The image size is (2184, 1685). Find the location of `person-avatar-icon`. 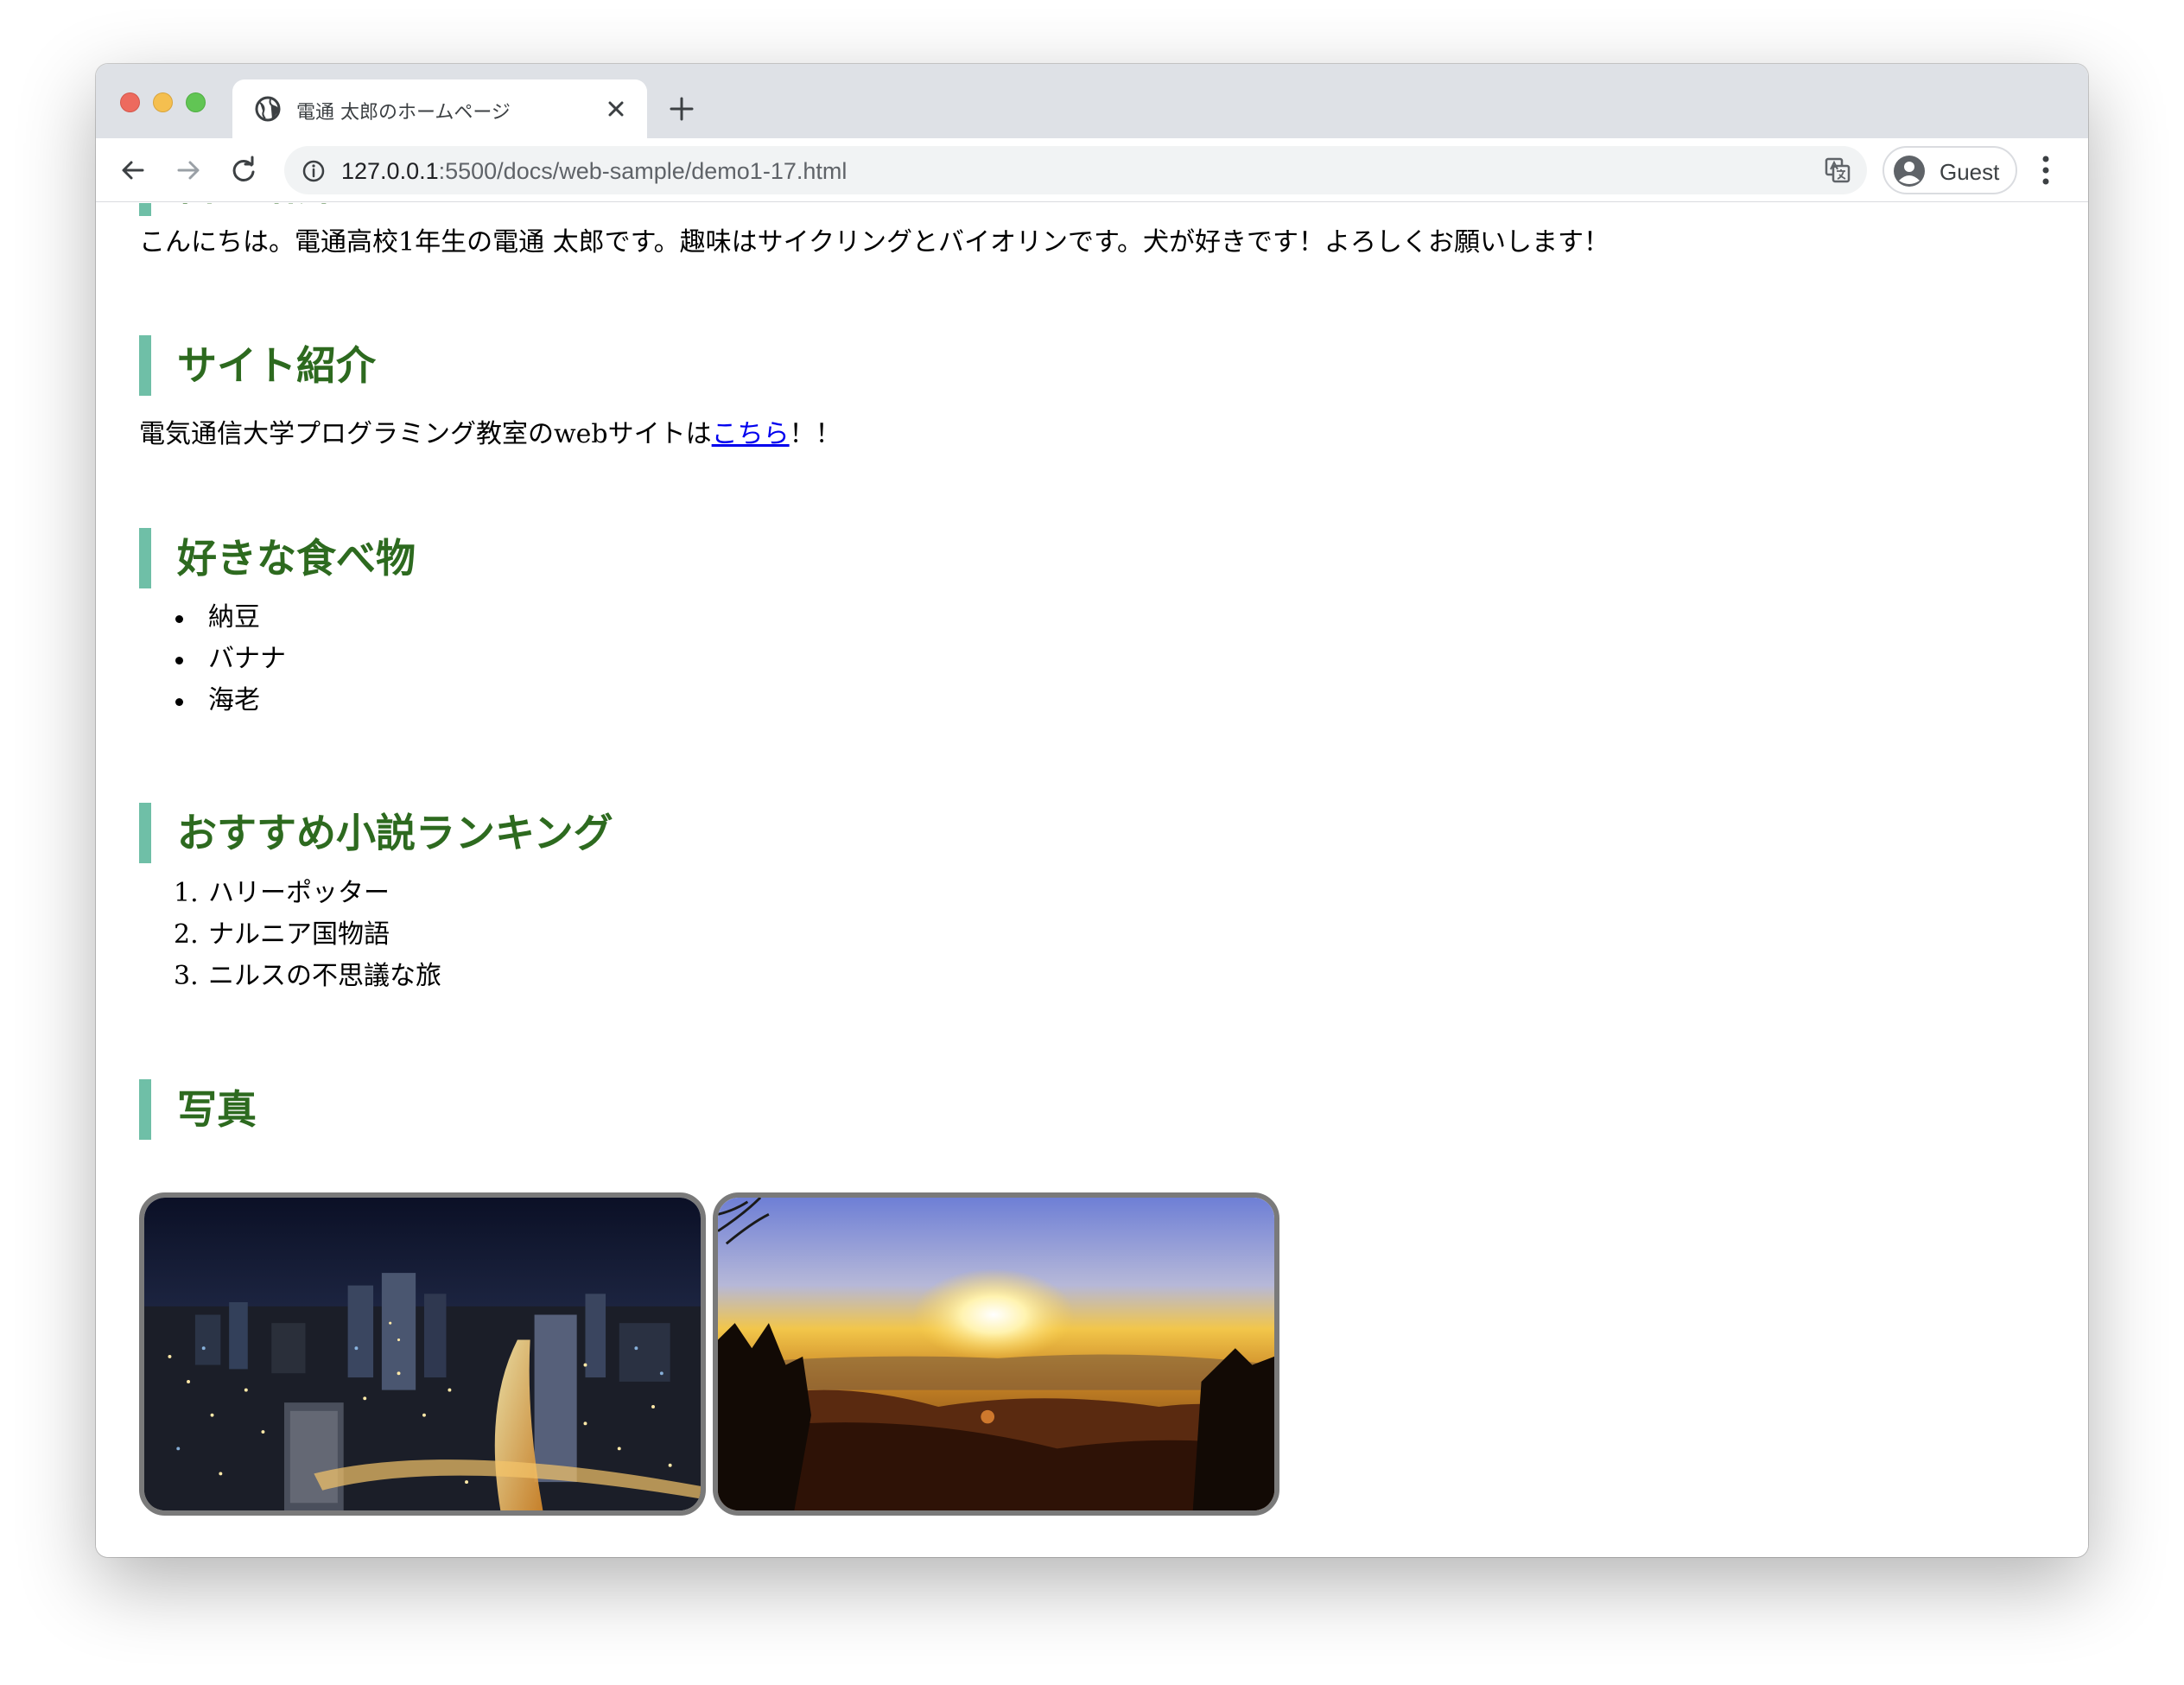

person-avatar-icon is located at coordinates (1910, 171).